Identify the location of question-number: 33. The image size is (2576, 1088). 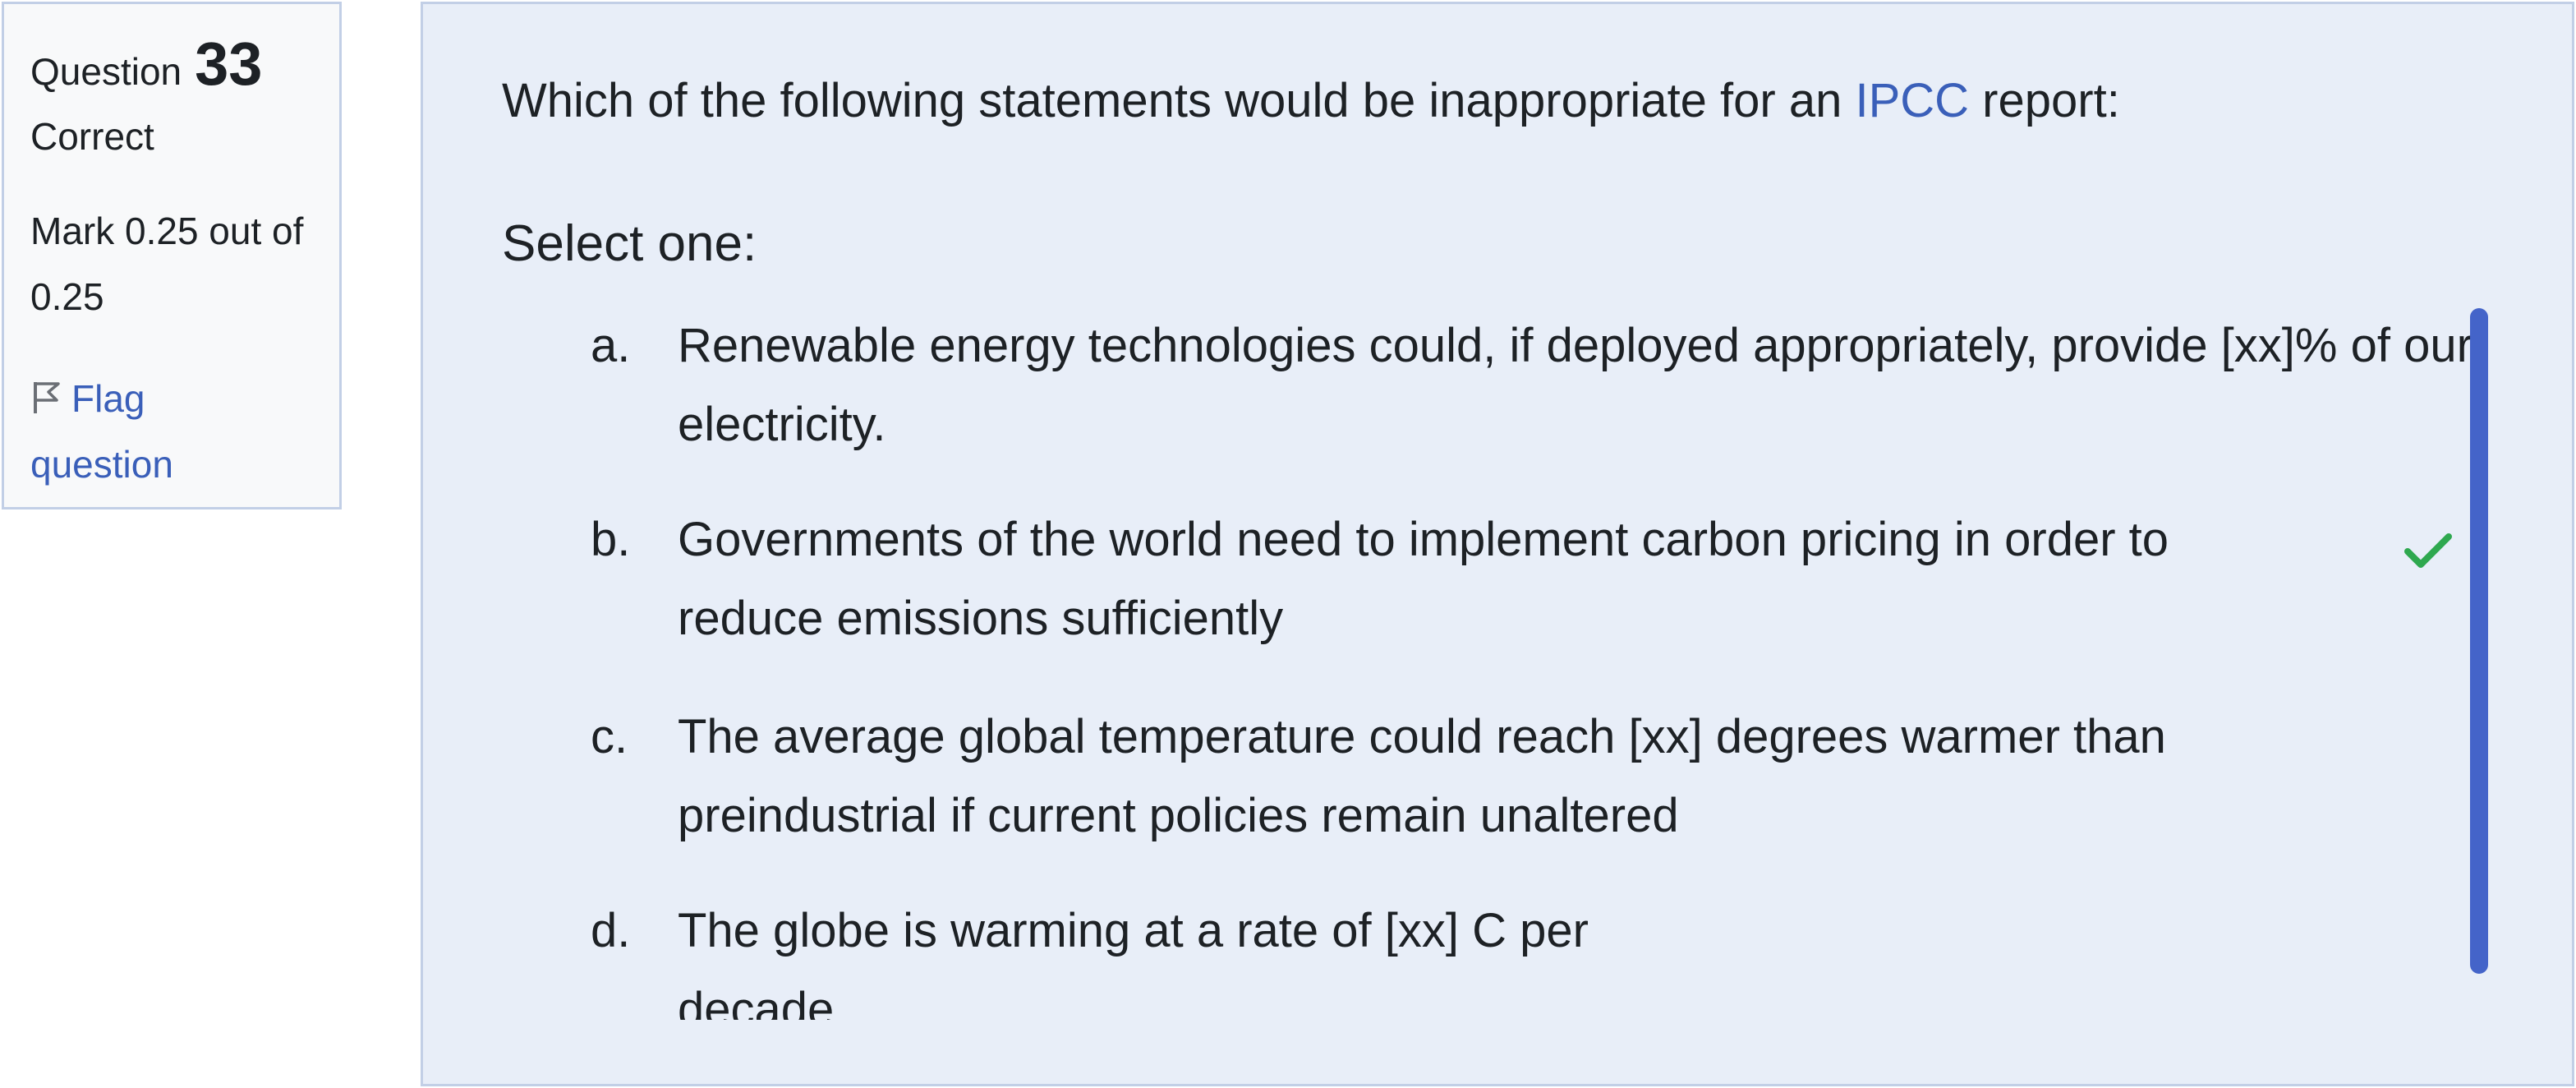
(229, 64).